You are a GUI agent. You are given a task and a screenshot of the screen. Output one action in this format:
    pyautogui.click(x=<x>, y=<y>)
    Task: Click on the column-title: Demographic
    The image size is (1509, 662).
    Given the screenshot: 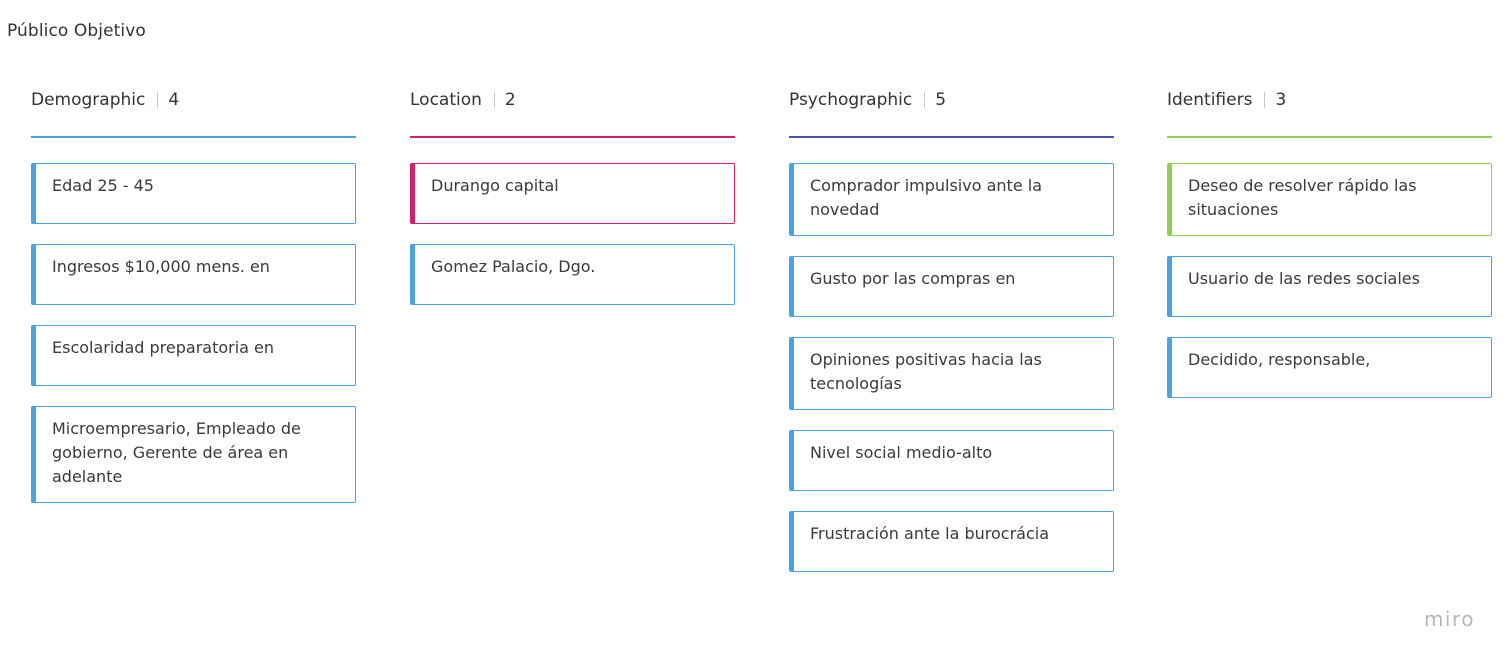 What is the action you would take?
    pyautogui.click(x=88, y=100)
    